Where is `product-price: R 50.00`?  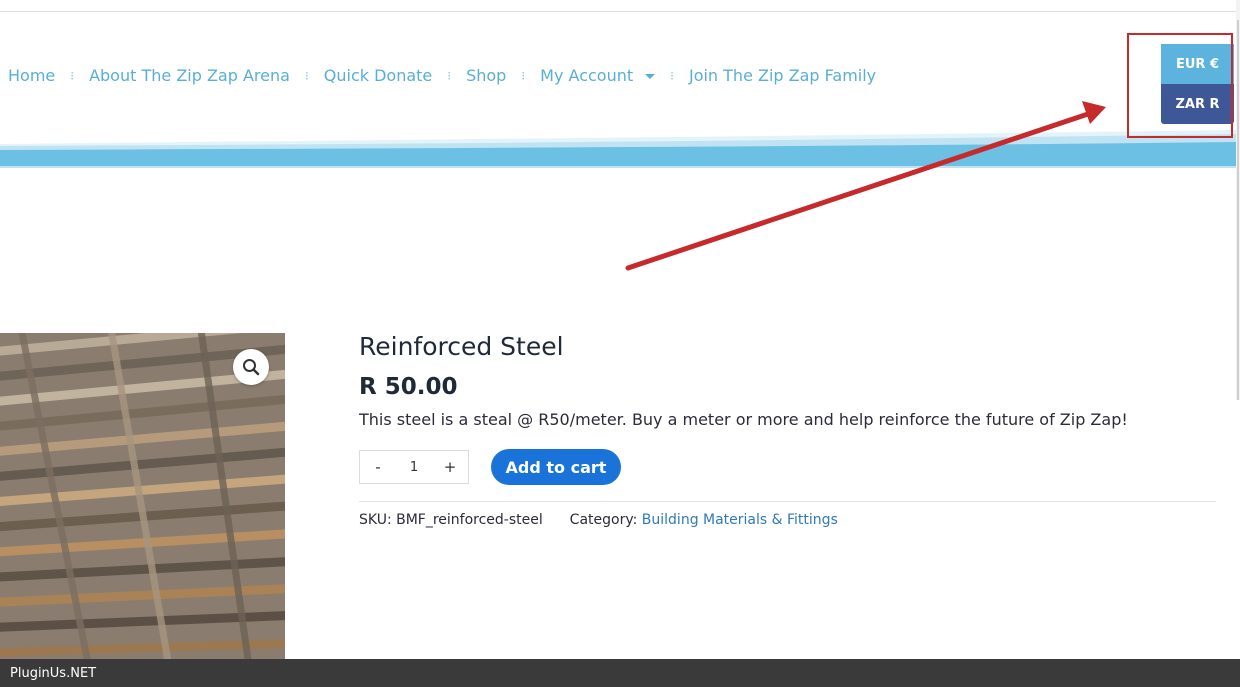 product-price: R 50.00 is located at coordinates (408, 387).